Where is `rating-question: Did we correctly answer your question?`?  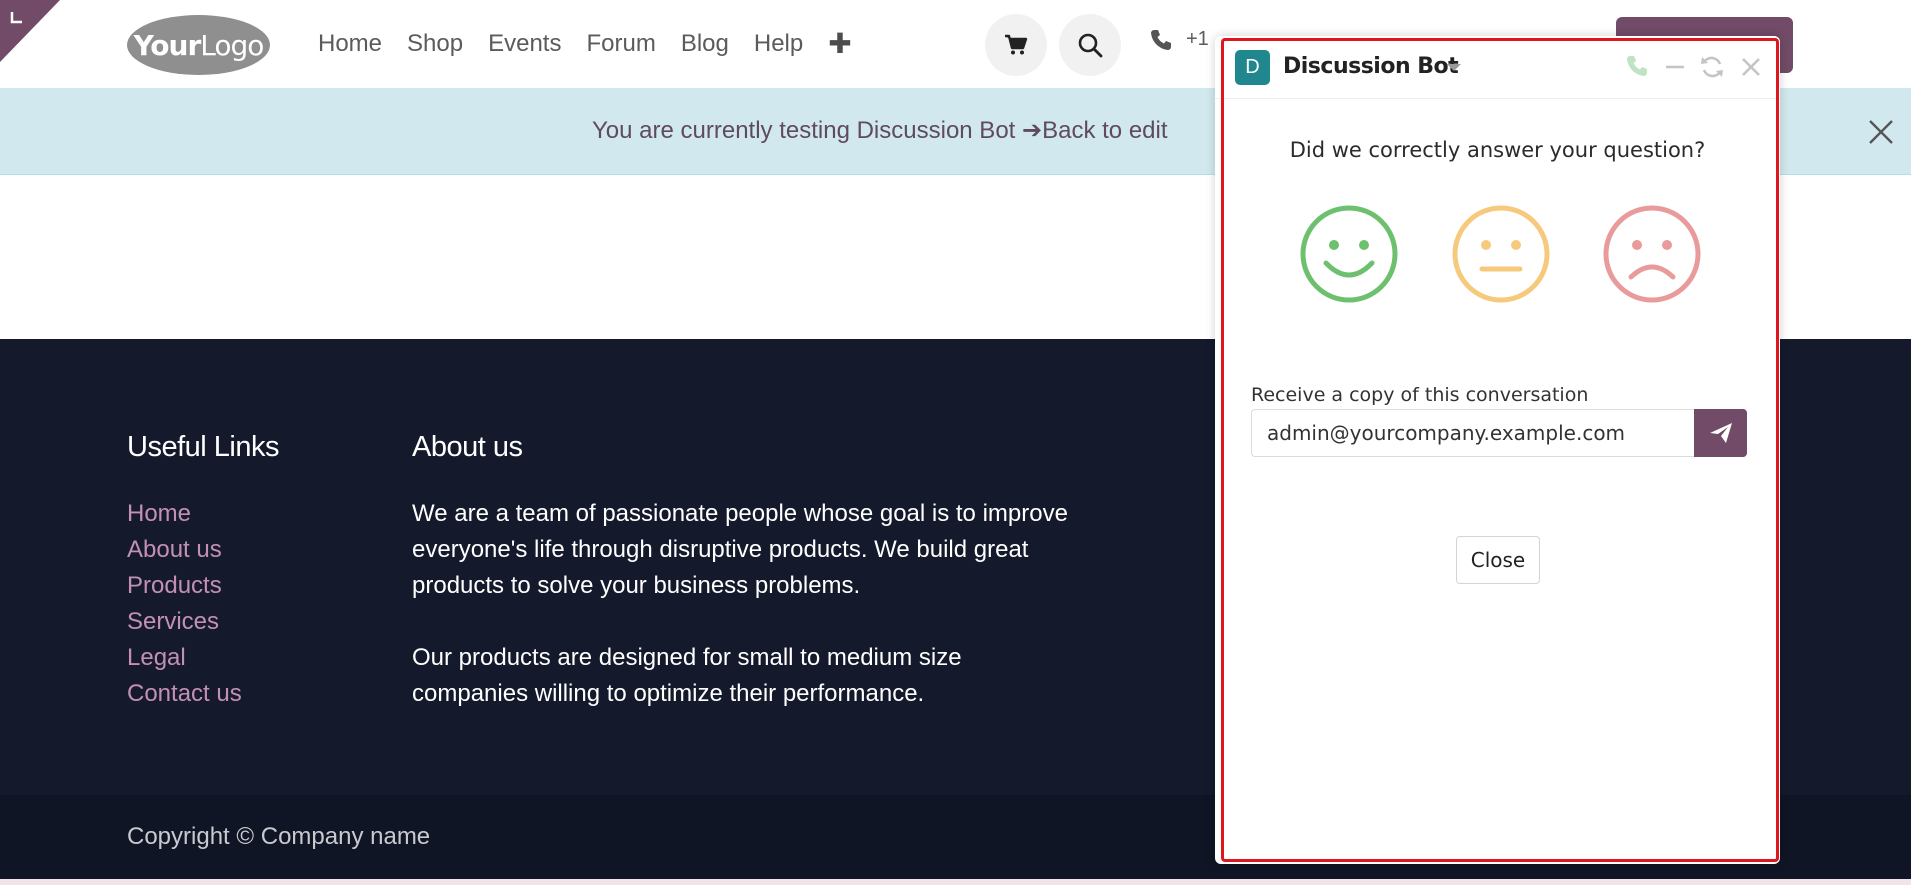
rating-question: Did we correctly answer your question? is located at coordinates (1497, 150).